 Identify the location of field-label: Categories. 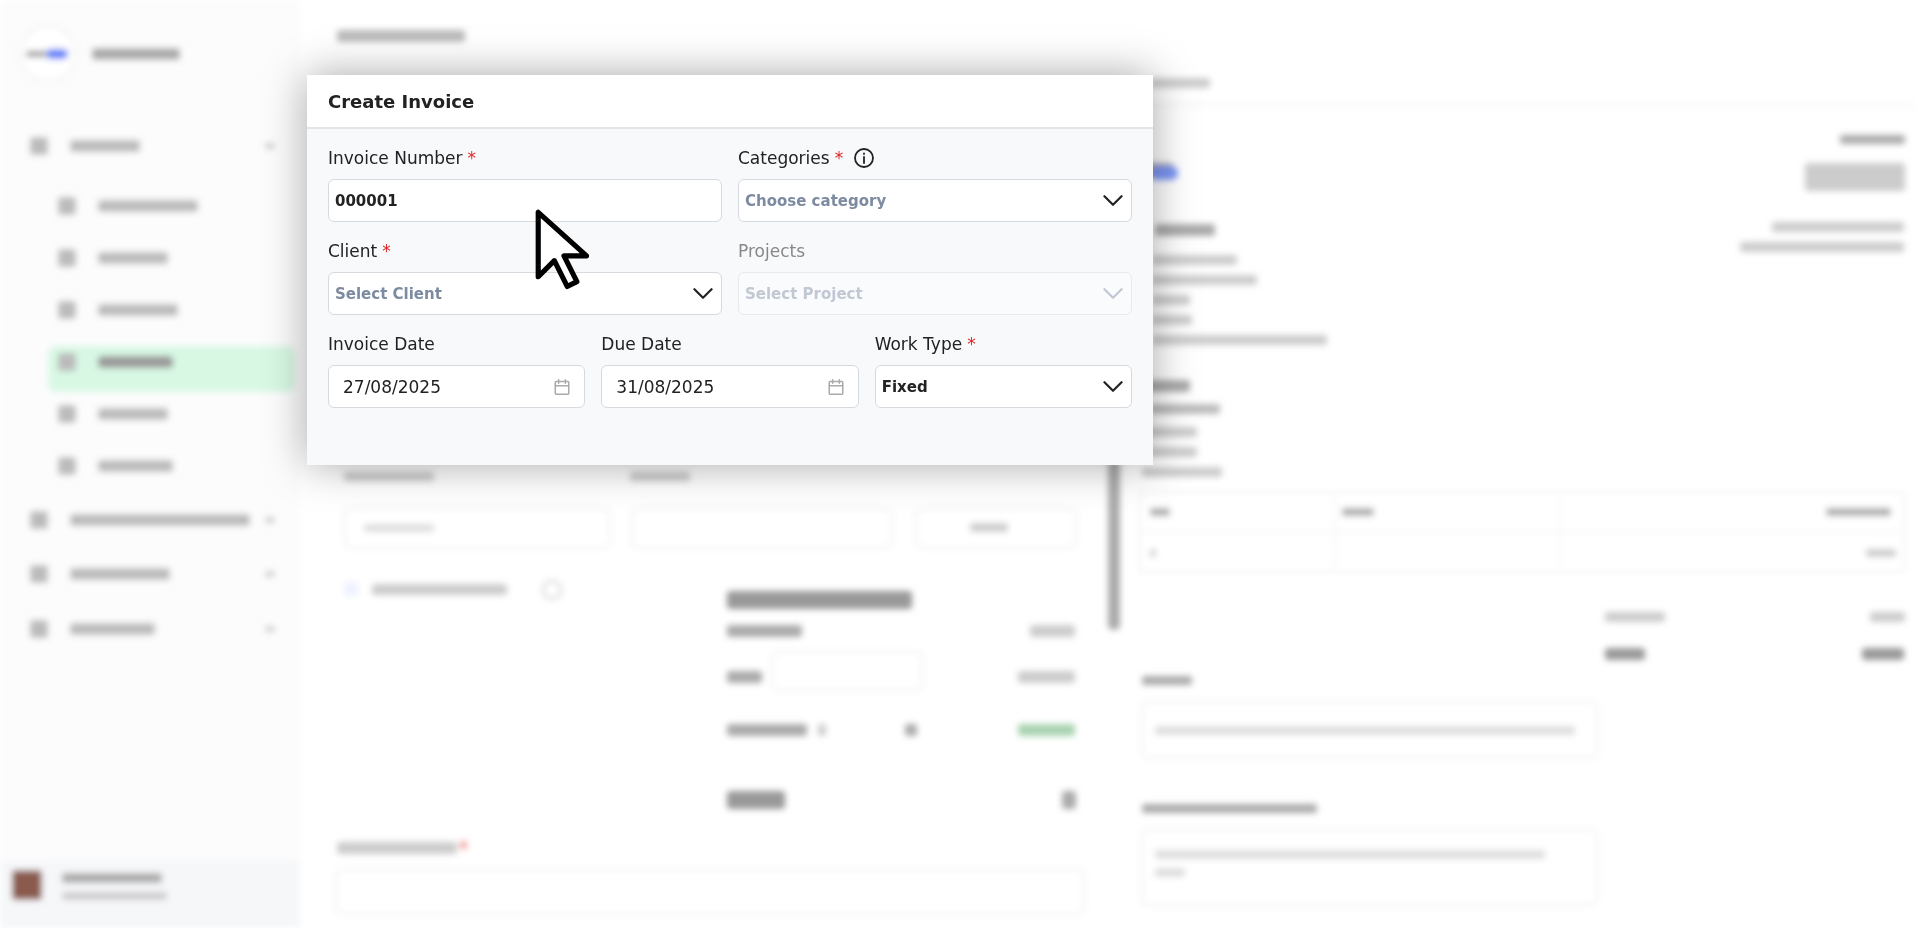
(784, 158).